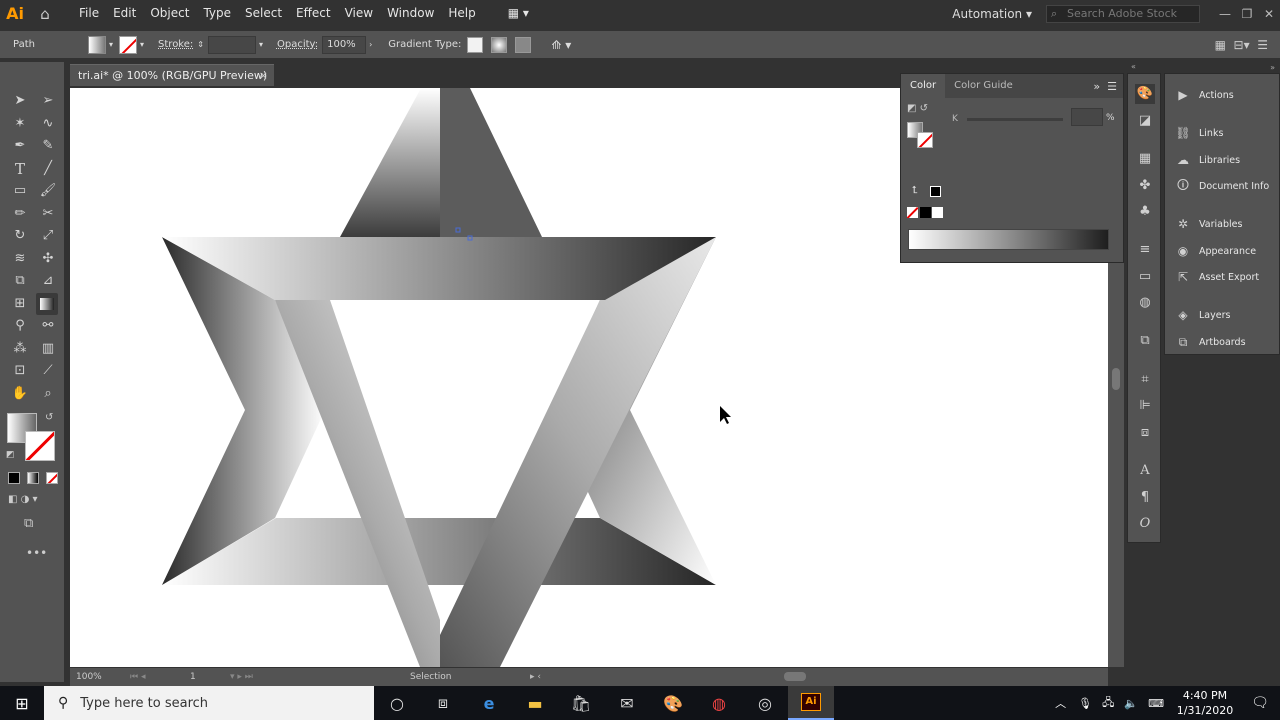 The height and width of the screenshot is (720, 1280). Describe the element at coordinates (20, 259) in the screenshot. I see `warp-tool-icon: ≋` at that location.